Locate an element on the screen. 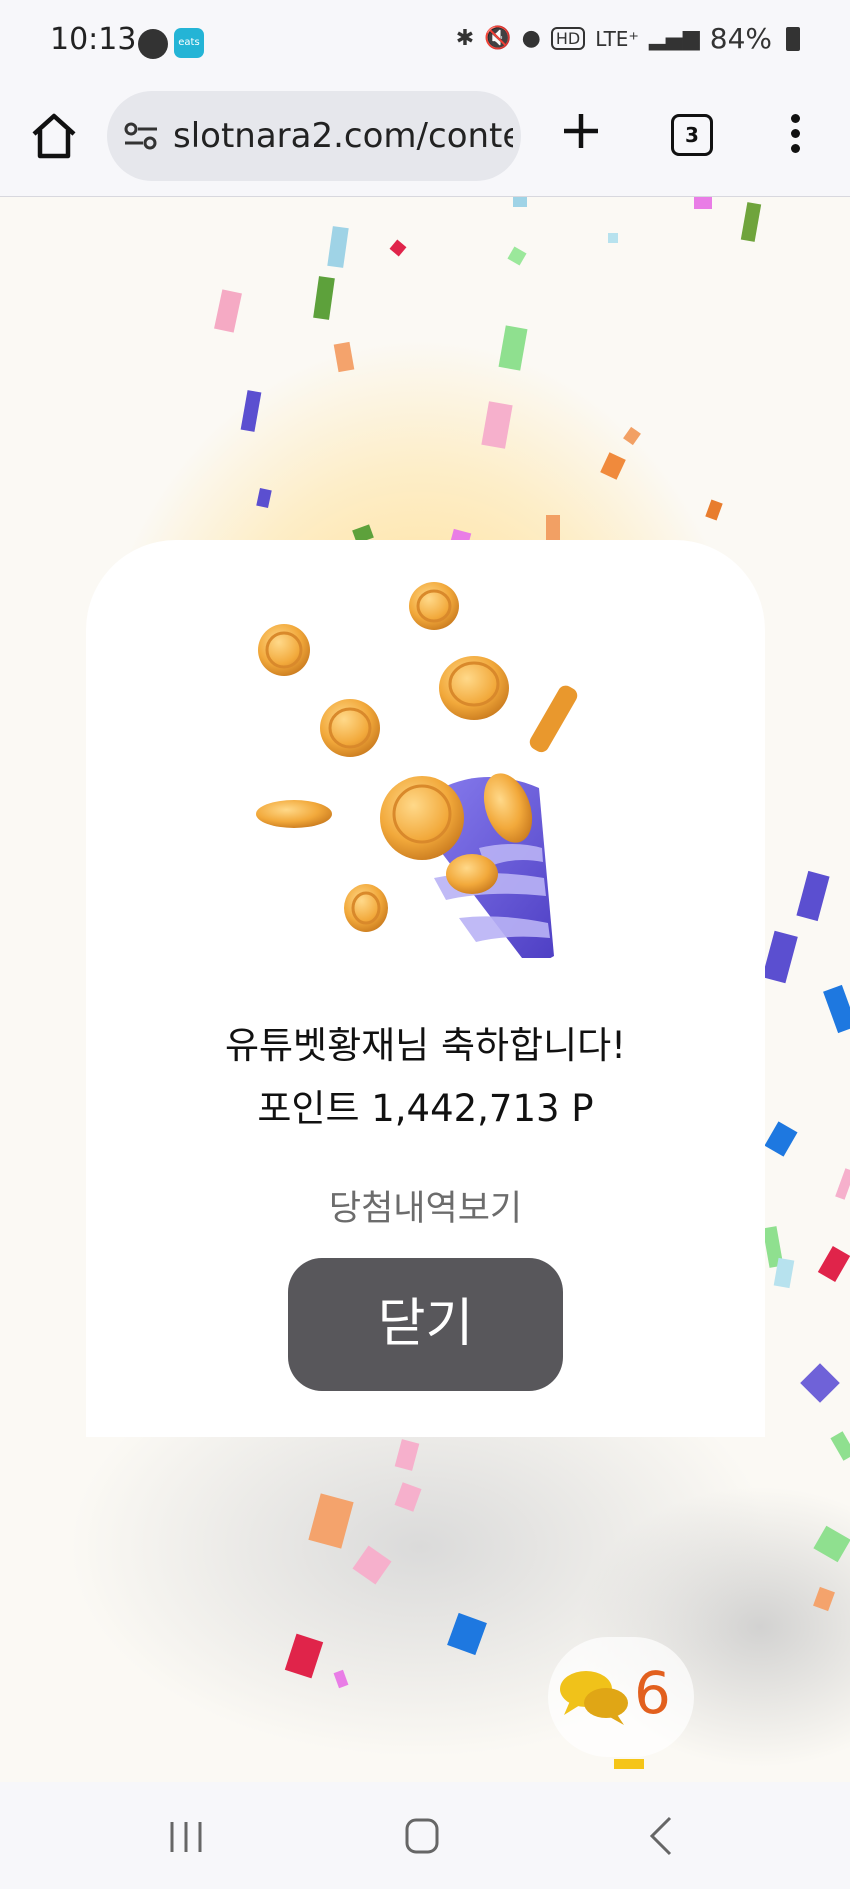  recent-apps-icon is located at coordinates (186, 1837).